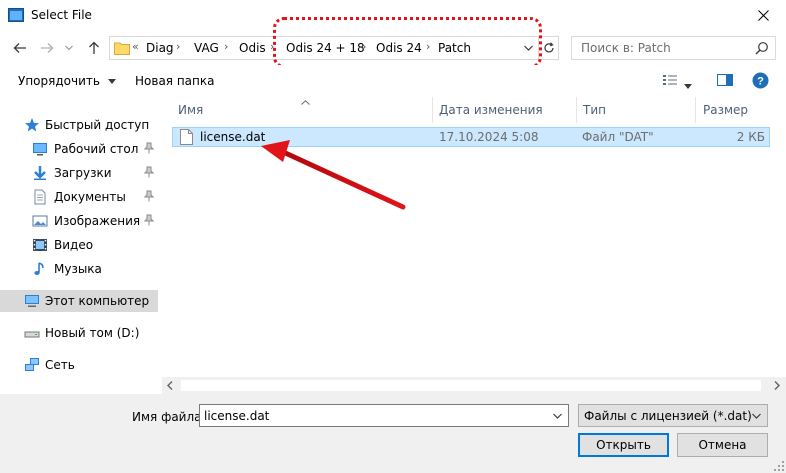 The height and width of the screenshot is (473, 786). I want to click on breadcrumb-odis: Odis, so click(252, 48).